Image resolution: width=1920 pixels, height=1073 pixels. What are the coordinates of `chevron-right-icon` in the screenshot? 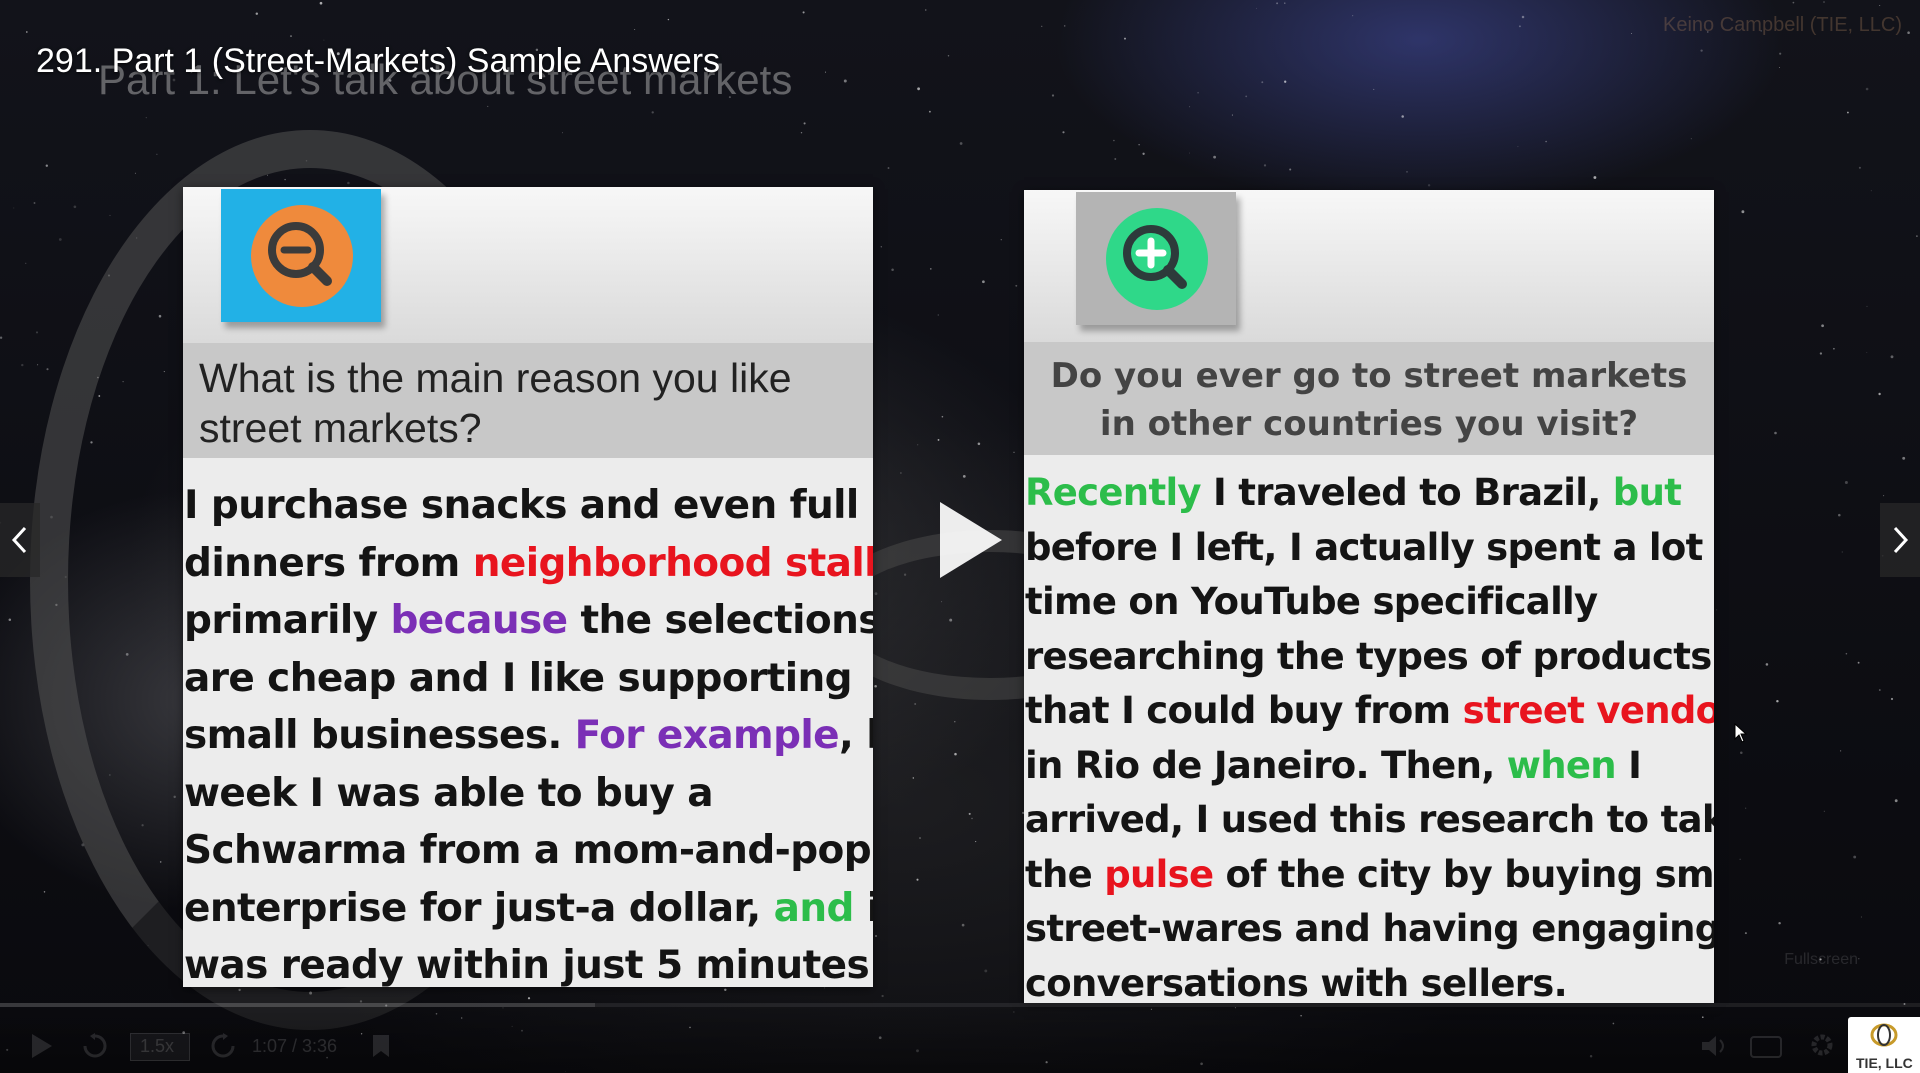 It's located at (1901, 540).